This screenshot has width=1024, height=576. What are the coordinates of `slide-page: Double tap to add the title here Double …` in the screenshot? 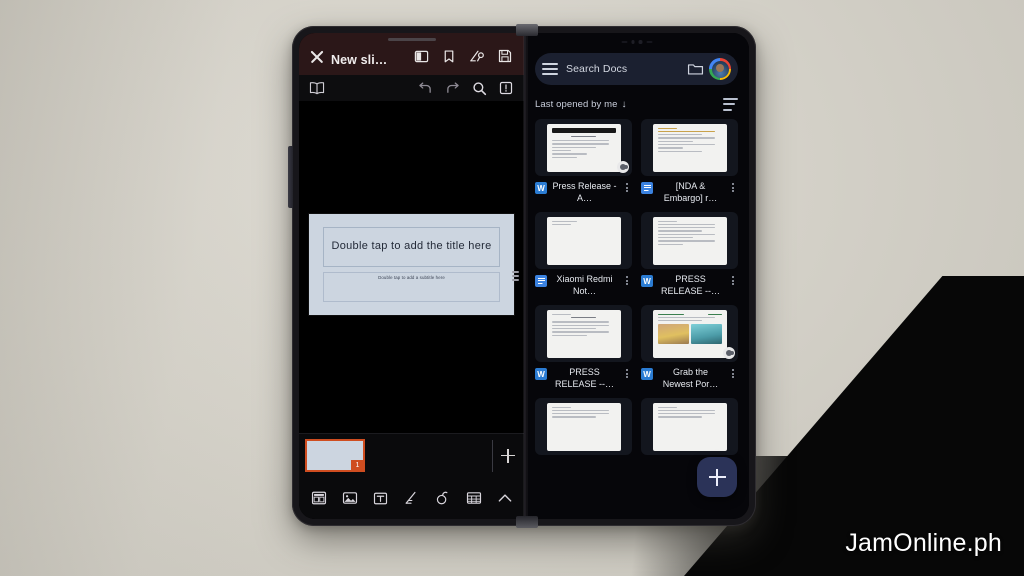 It's located at (411, 264).